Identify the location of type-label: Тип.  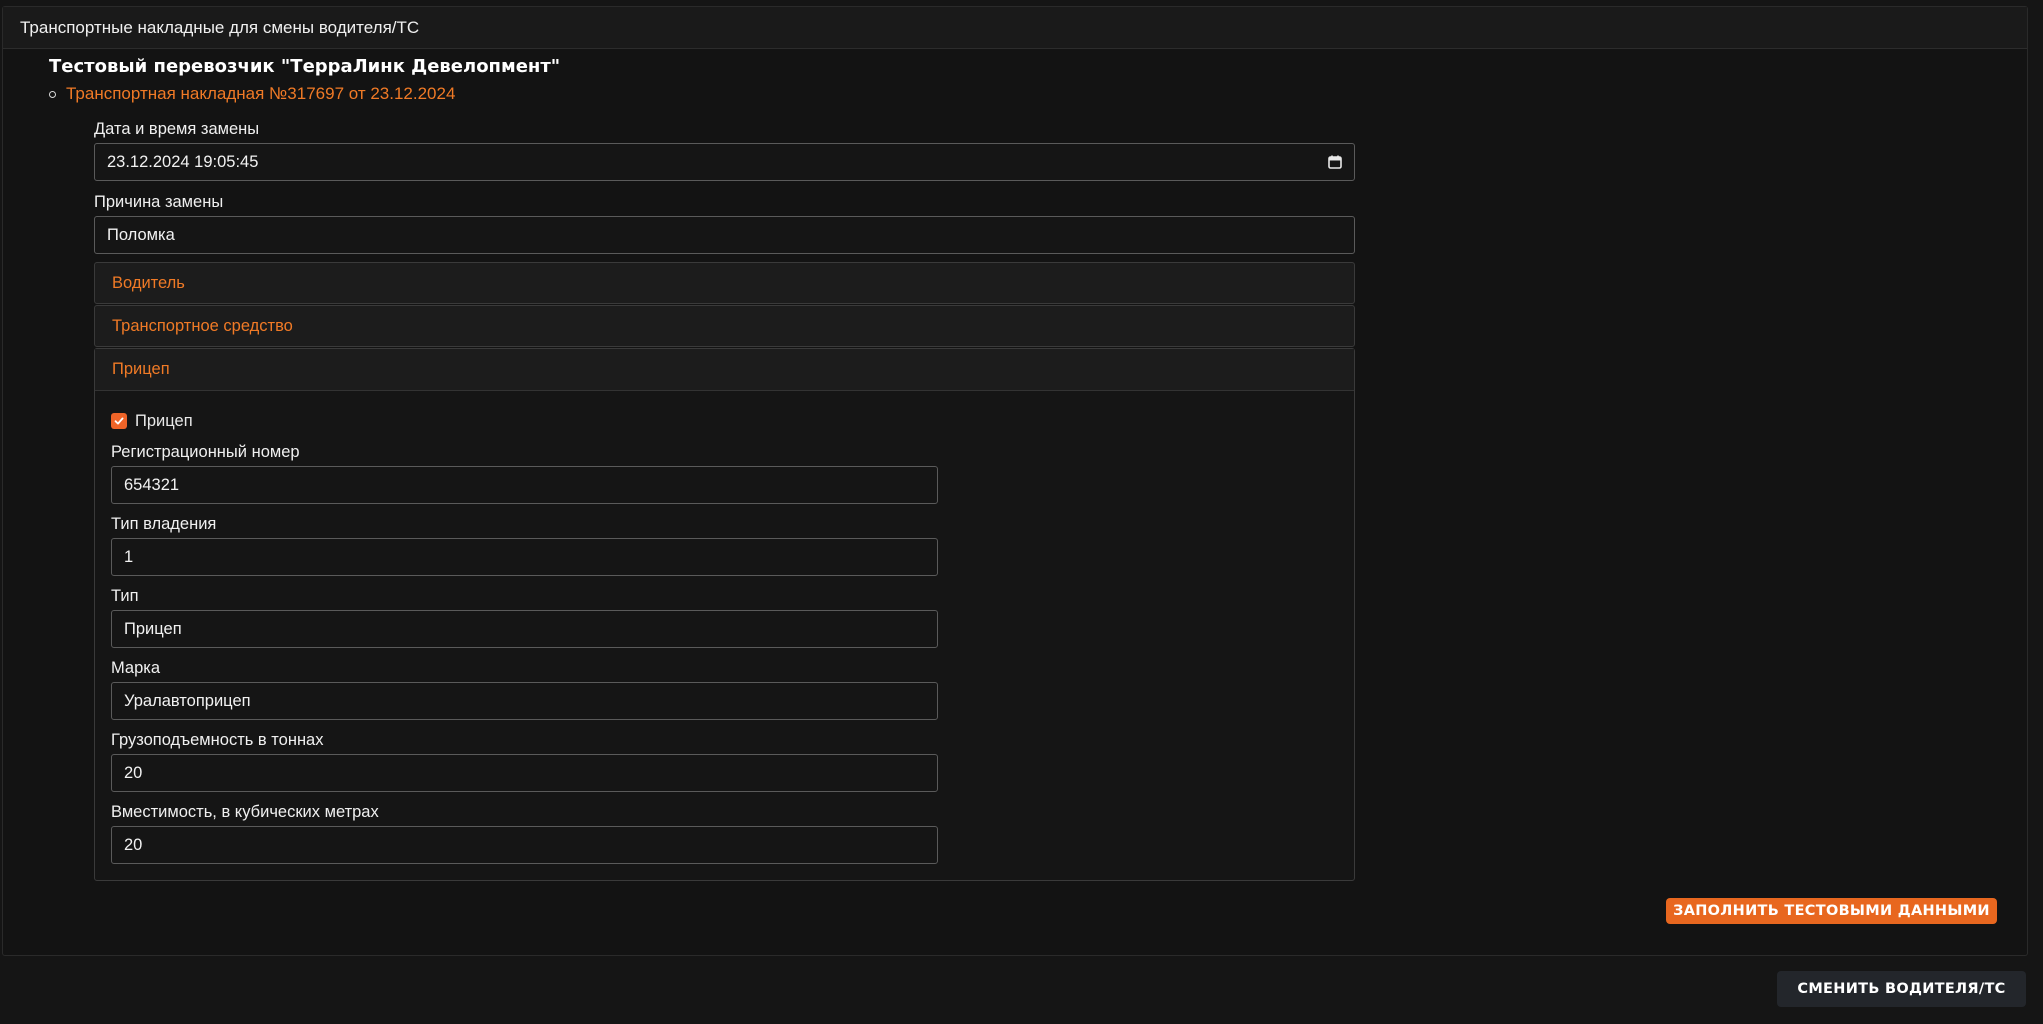
(125, 596).